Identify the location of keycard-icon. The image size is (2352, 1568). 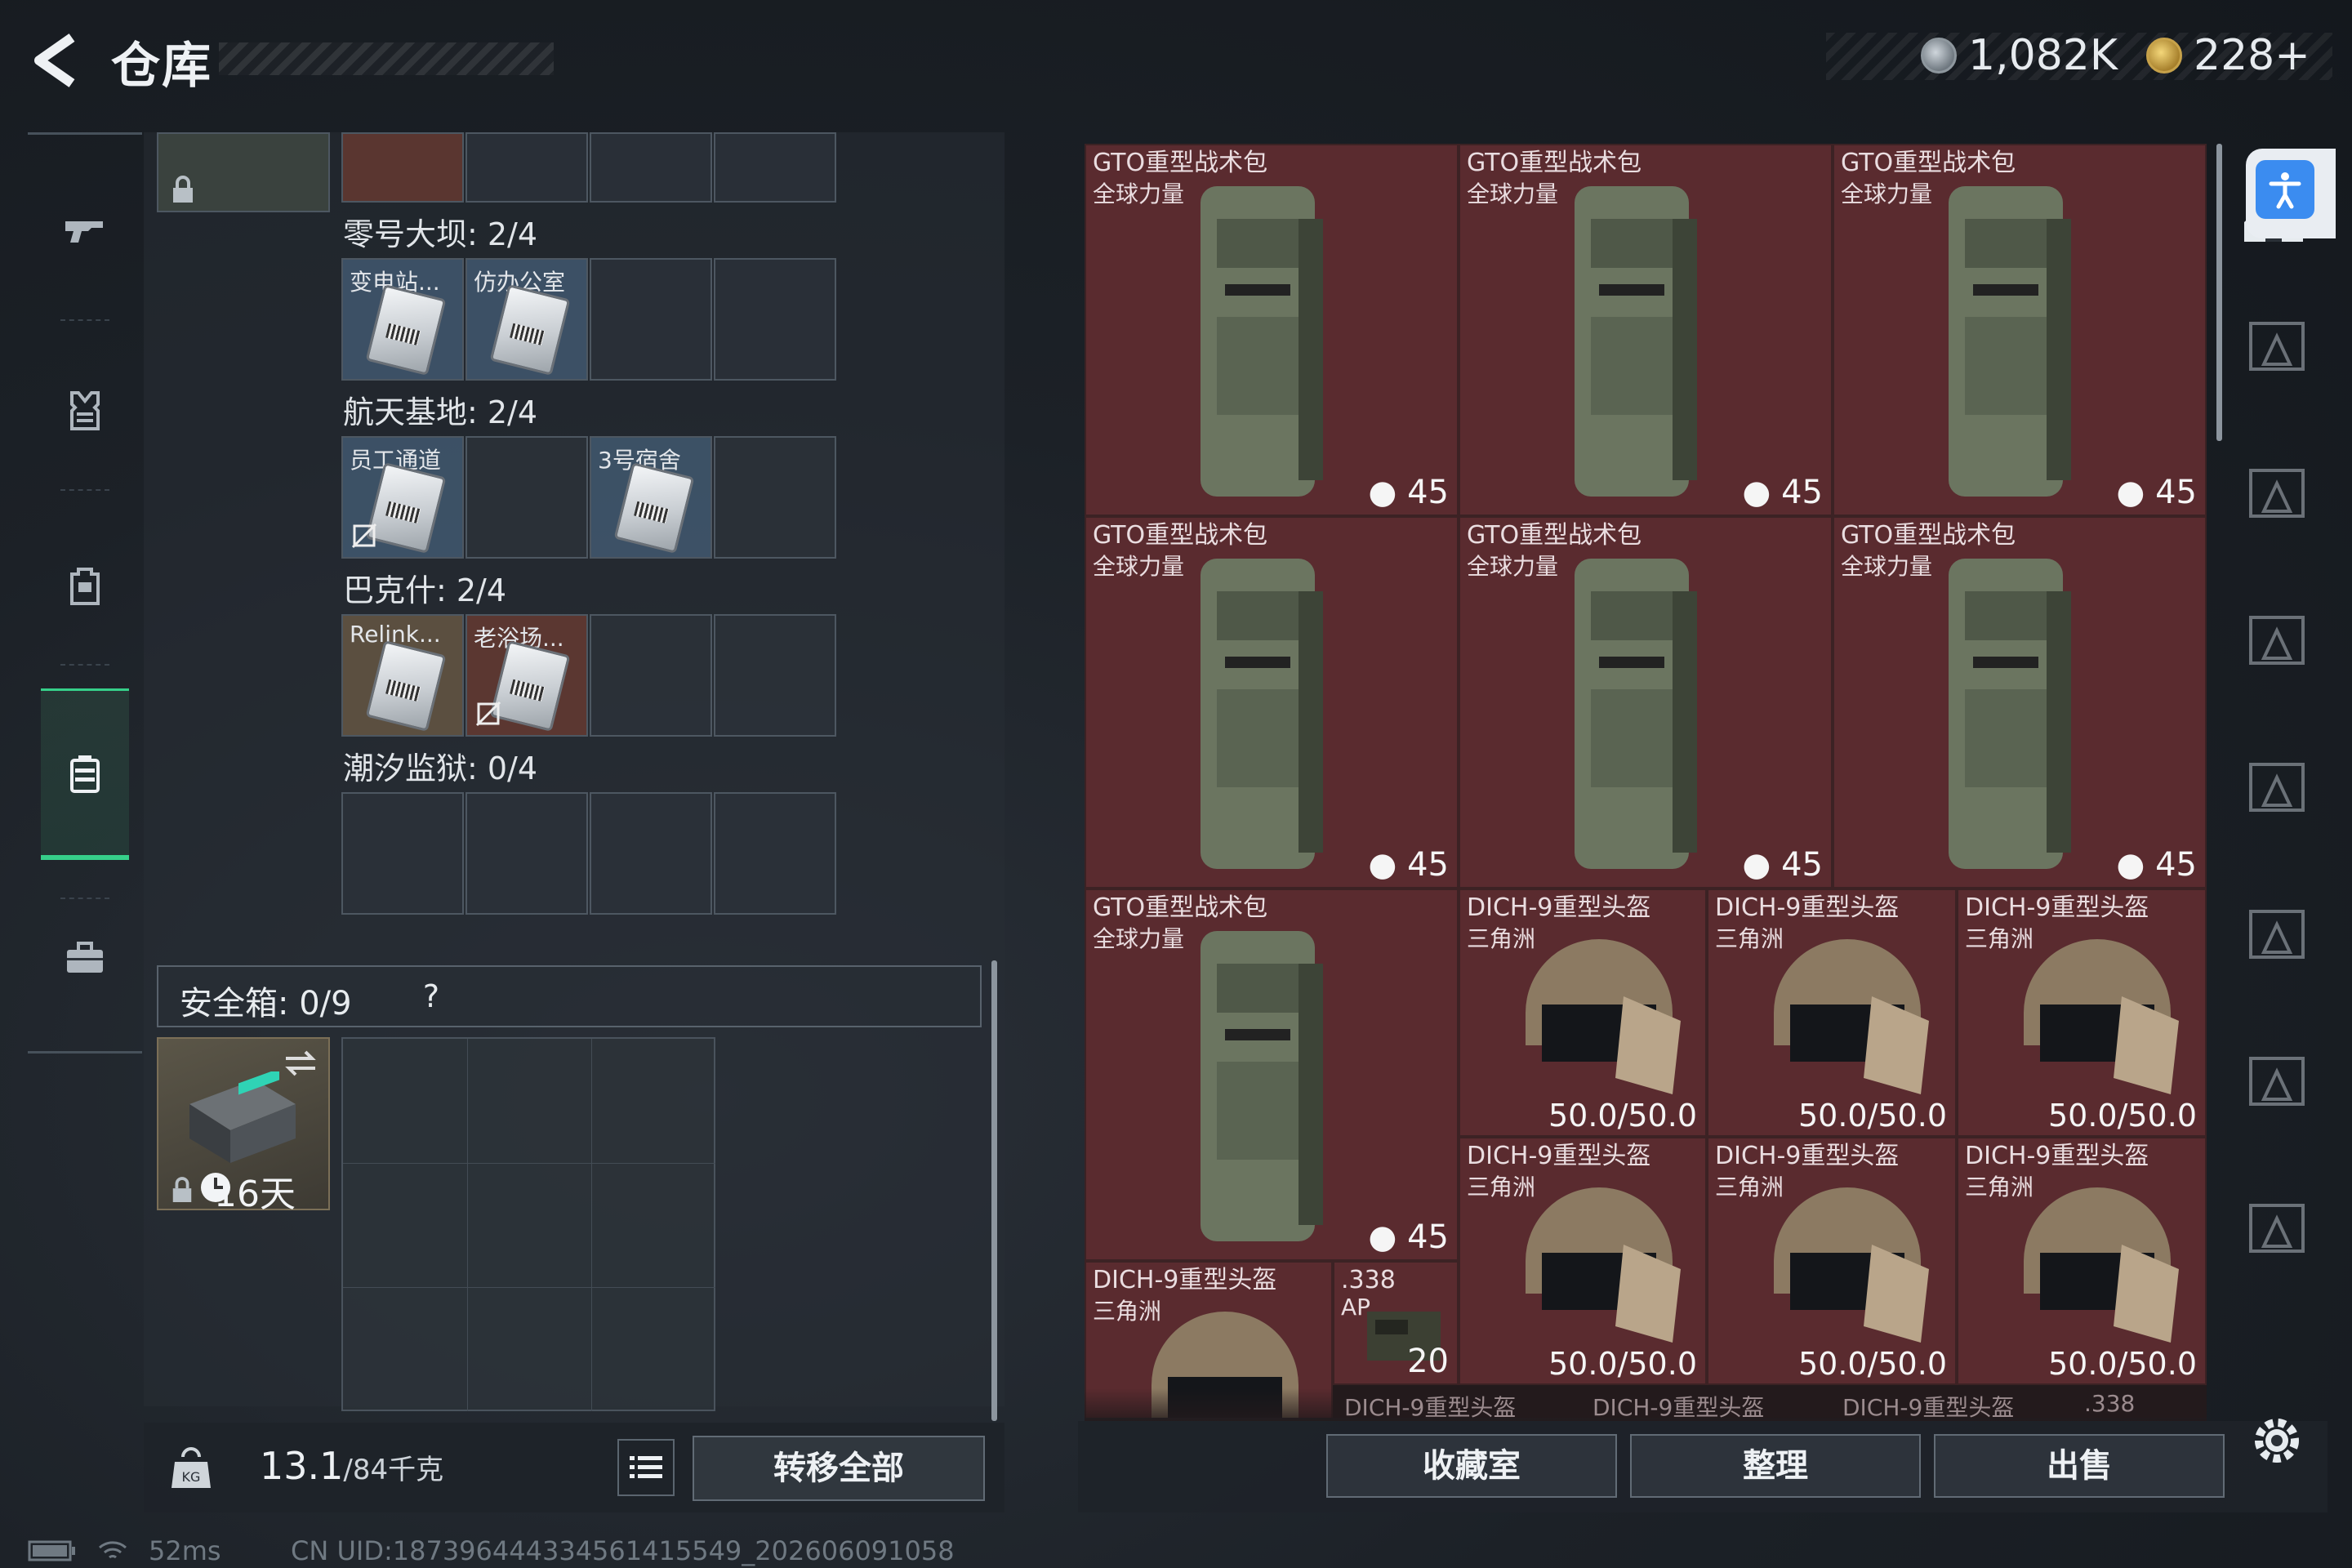
(406, 686).